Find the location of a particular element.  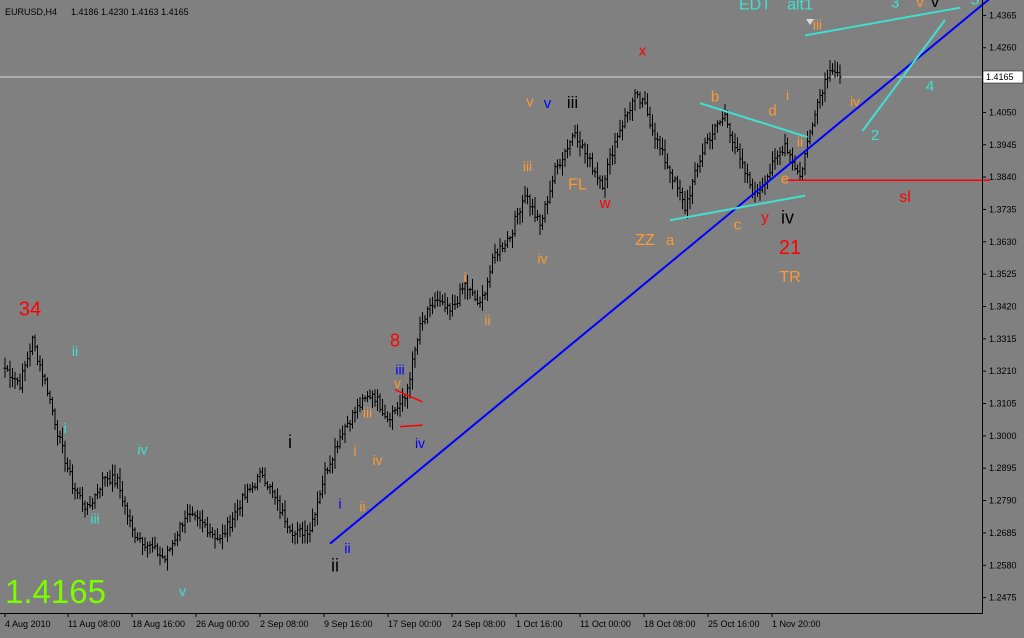

x-tick-label: 25 Oct 16:00 is located at coordinates (734, 624).